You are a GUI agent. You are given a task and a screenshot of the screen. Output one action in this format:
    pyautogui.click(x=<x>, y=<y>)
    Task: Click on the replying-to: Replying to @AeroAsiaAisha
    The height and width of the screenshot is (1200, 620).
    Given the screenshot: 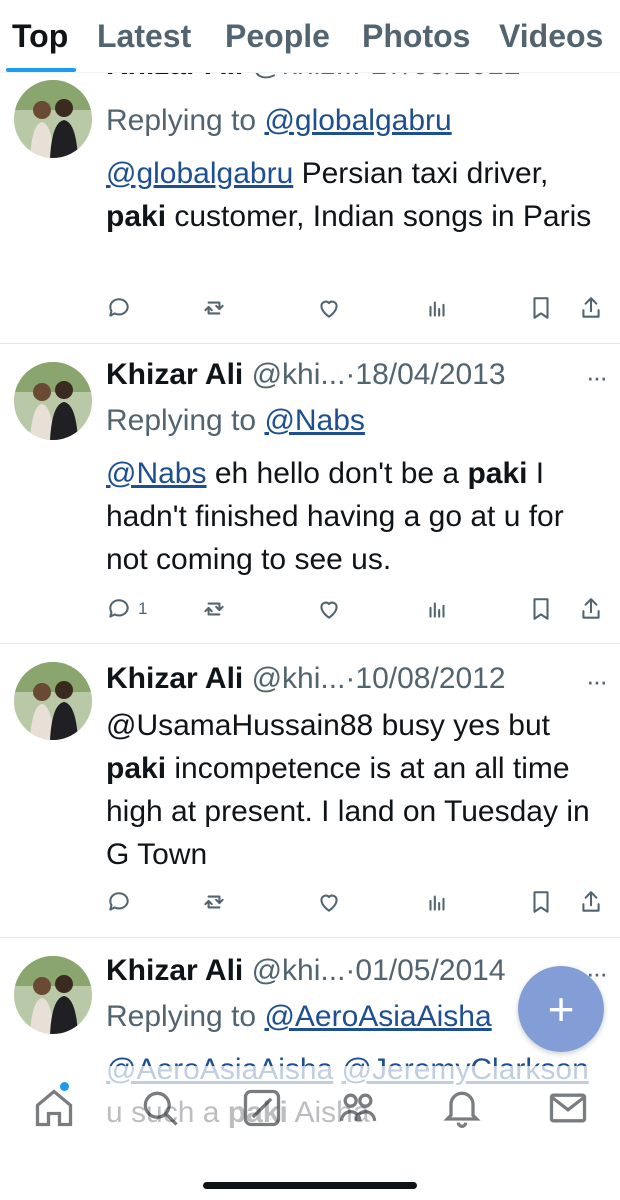 What is the action you would take?
    pyautogui.click(x=299, y=1017)
    